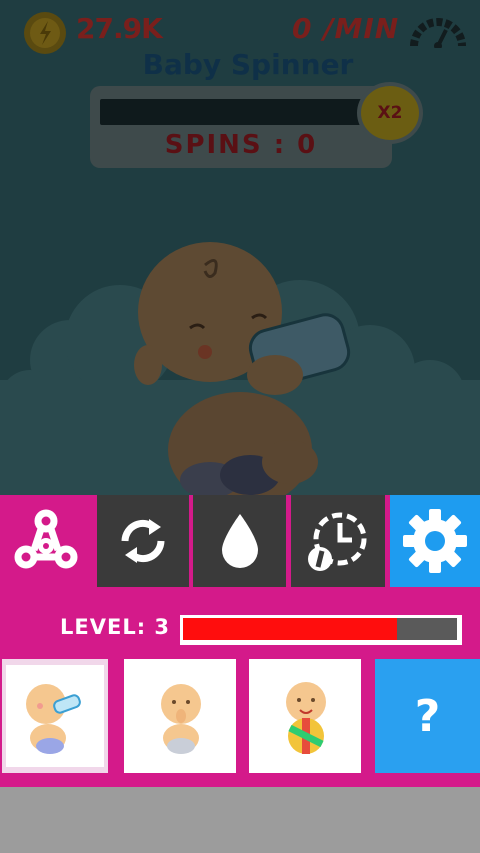  What do you see at coordinates (231, 112) in the screenshot?
I see `spin-progress-bar` at bounding box center [231, 112].